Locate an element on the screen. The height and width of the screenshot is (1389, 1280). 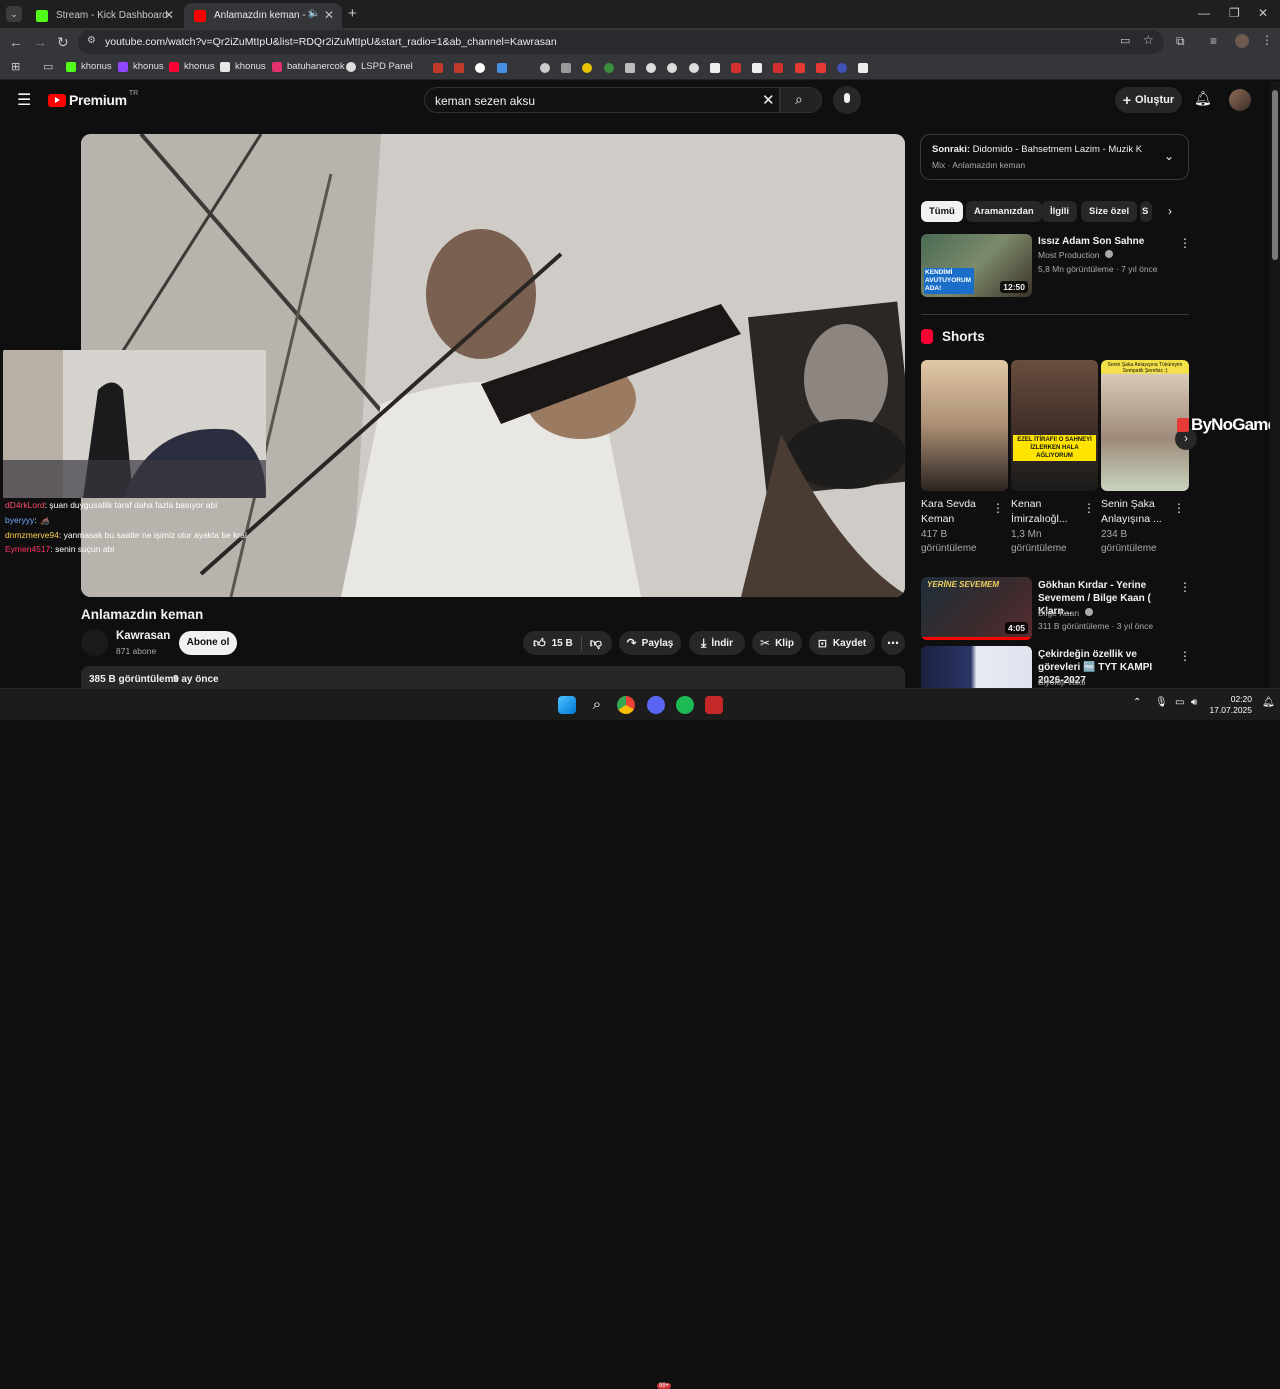
bookmark-khonus-kick: khonus is located at coordinates (89, 66).